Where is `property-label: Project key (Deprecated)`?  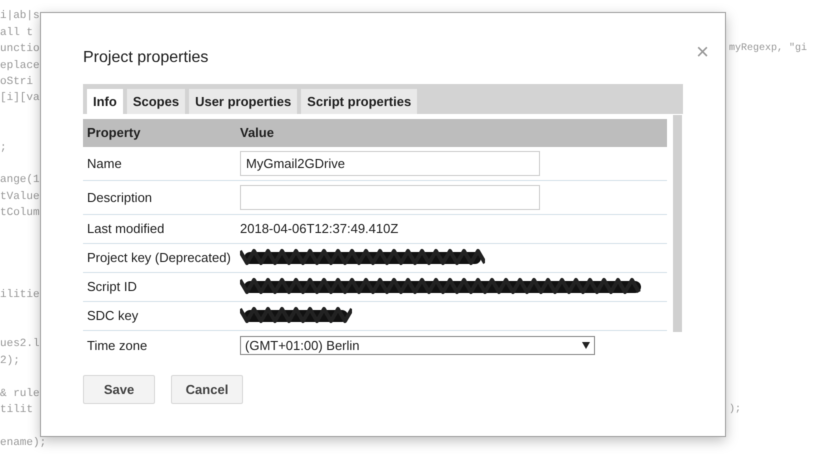 property-label: Project key (Deprecated) is located at coordinates (159, 258).